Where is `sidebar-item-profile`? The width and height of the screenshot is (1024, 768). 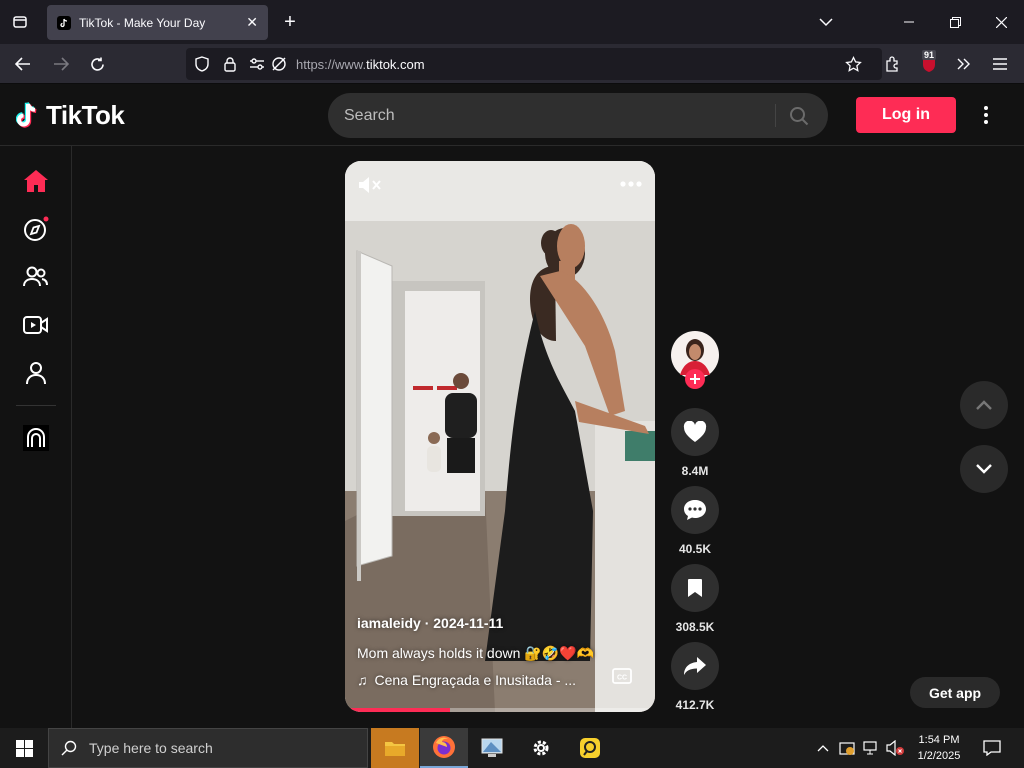 sidebar-item-profile is located at coordinates (36, 373).